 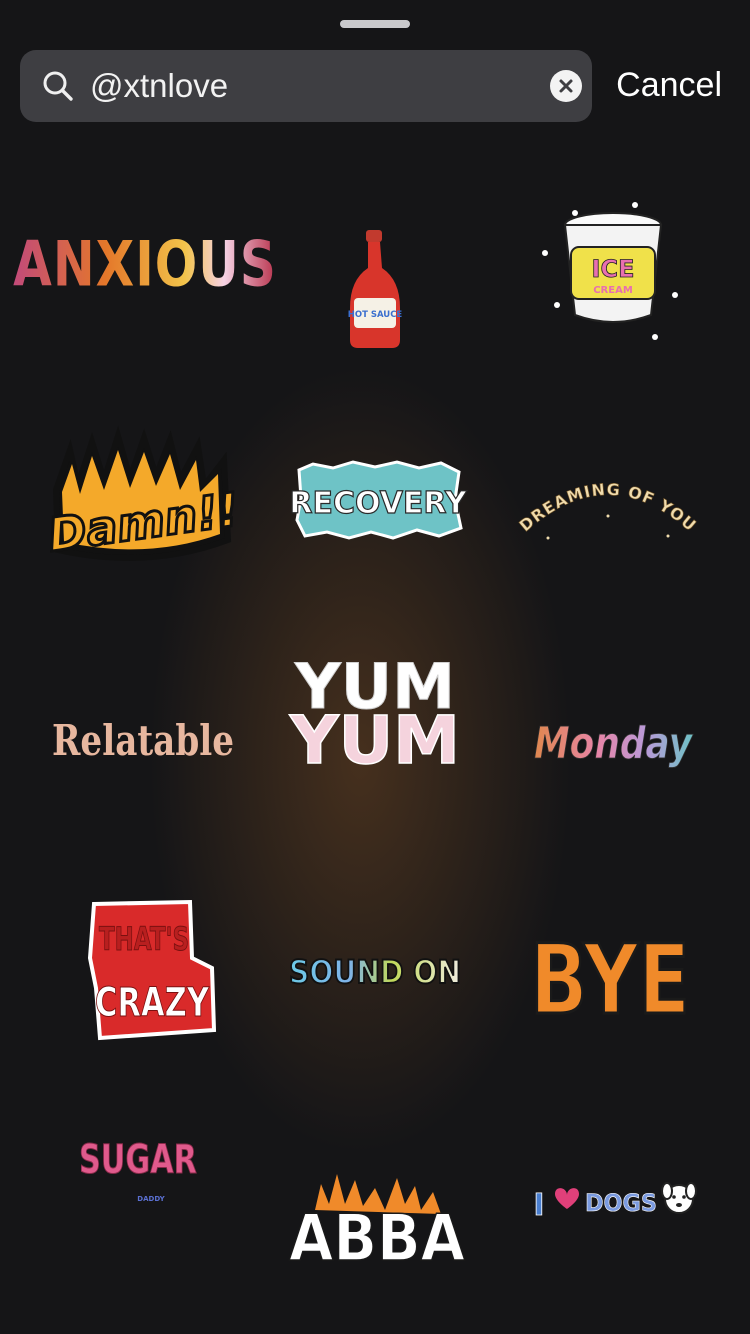 What do you see at coordinates (145, 264) in the screenshot?
I see `sticker-anxious-text: ANXIOUS` at bounding box center [145, 264].